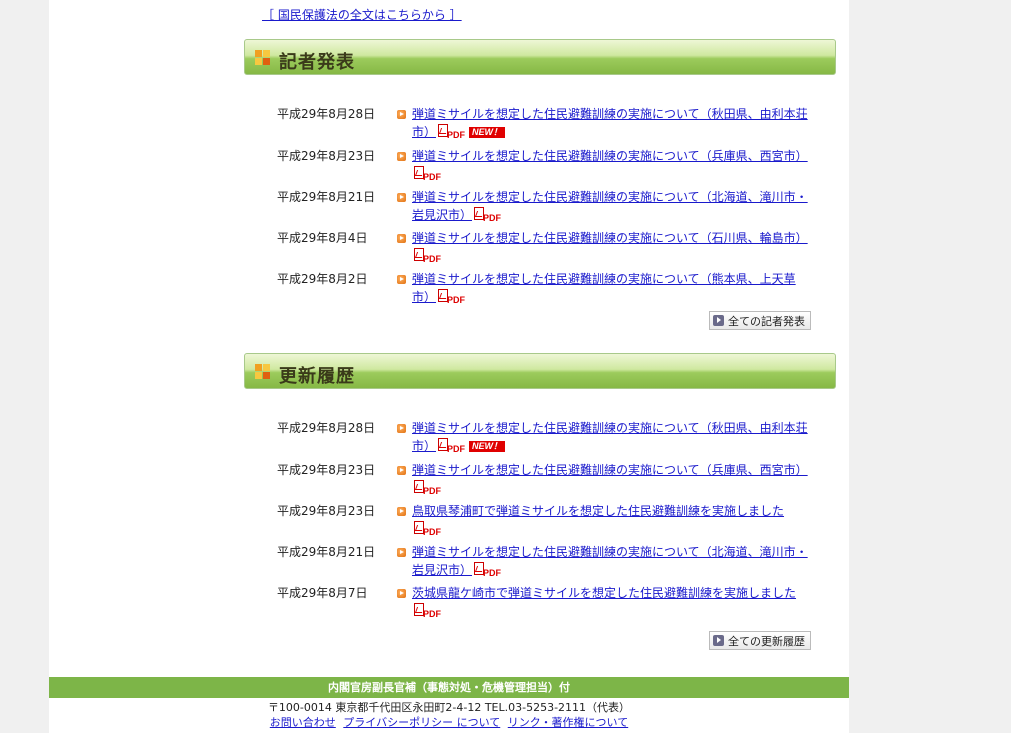 The height and width of the screenshot is (733, 1011). Describe the element at coordinates (568, 722) in the screenshot. I see `link-copyright-link: リンク・著作権について` at that location.